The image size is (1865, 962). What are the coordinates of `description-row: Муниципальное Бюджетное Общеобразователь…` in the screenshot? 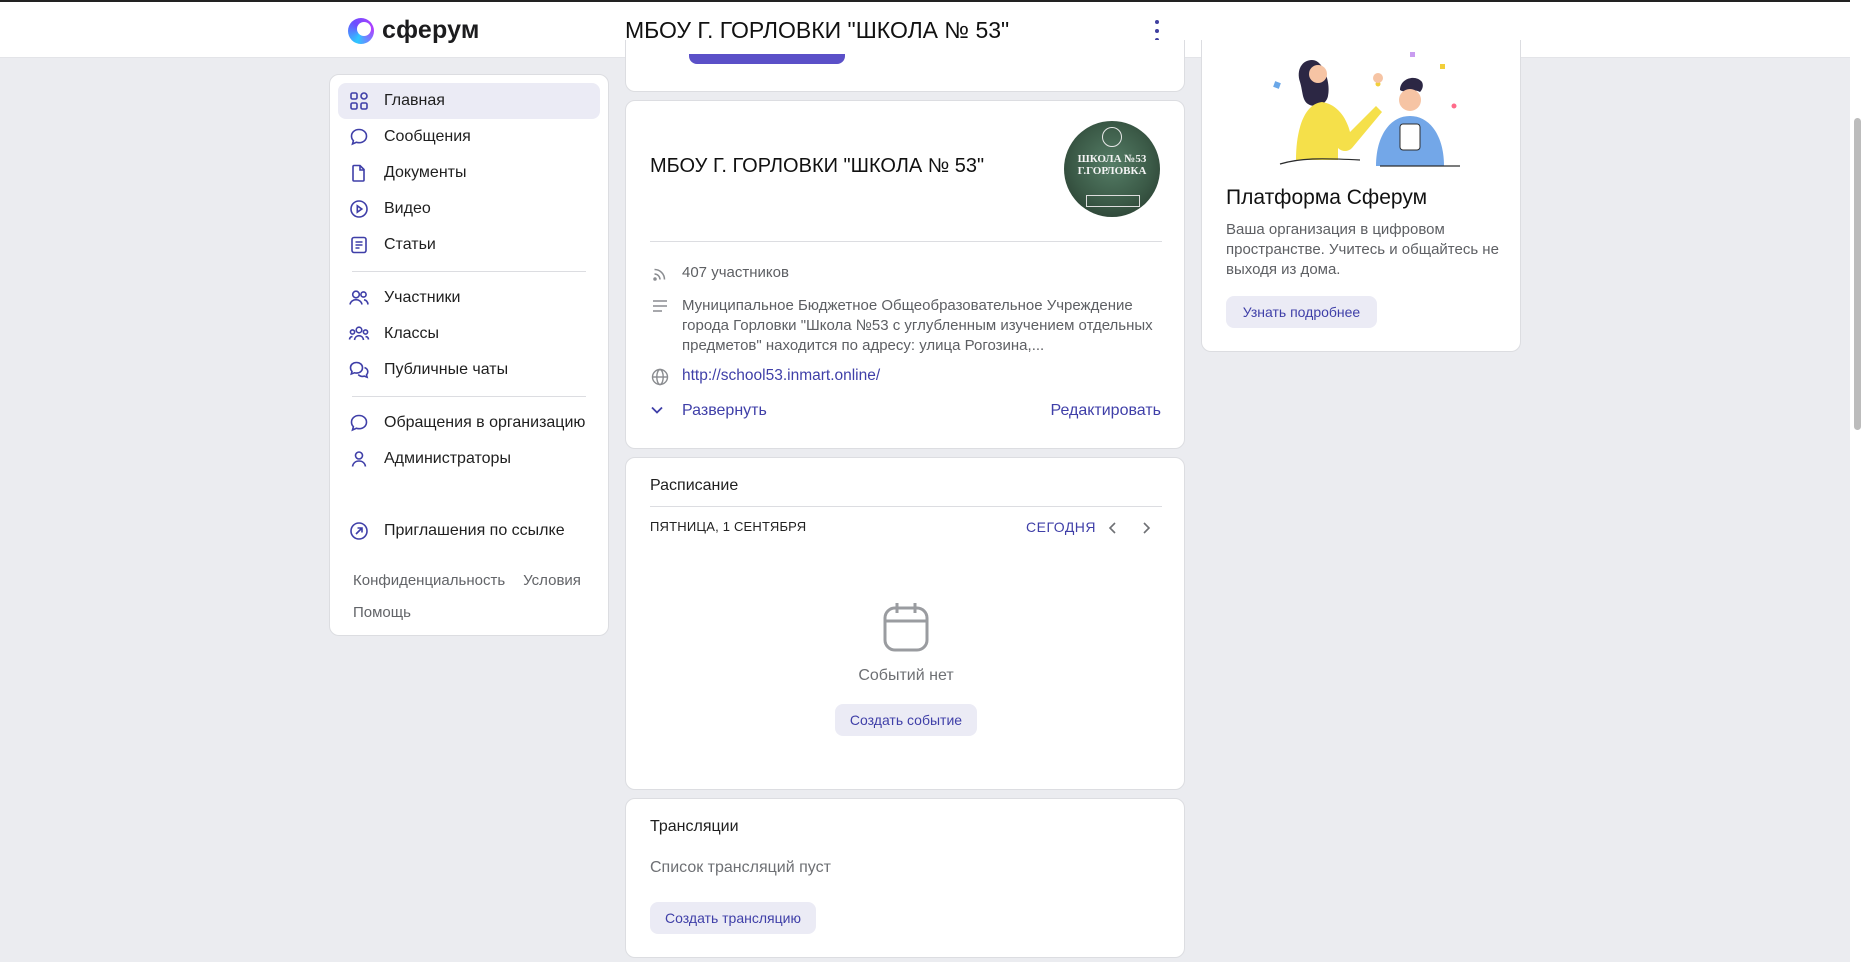 It's located at (907, 326).